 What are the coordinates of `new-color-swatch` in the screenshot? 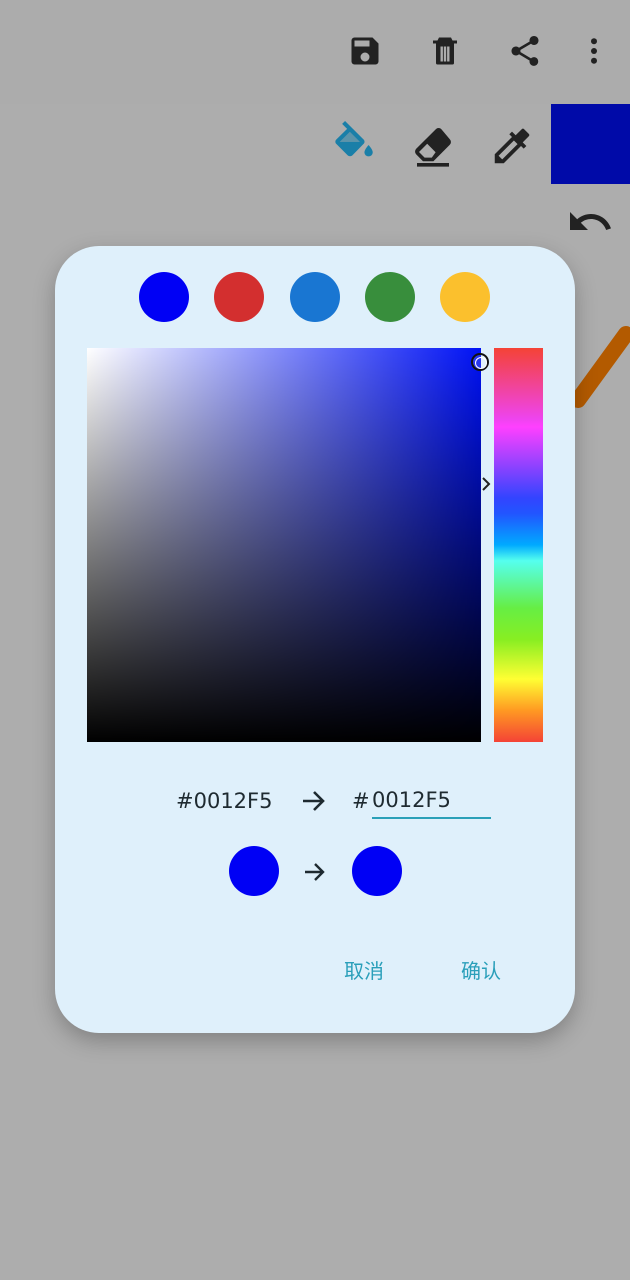 It's located at (377, 871).